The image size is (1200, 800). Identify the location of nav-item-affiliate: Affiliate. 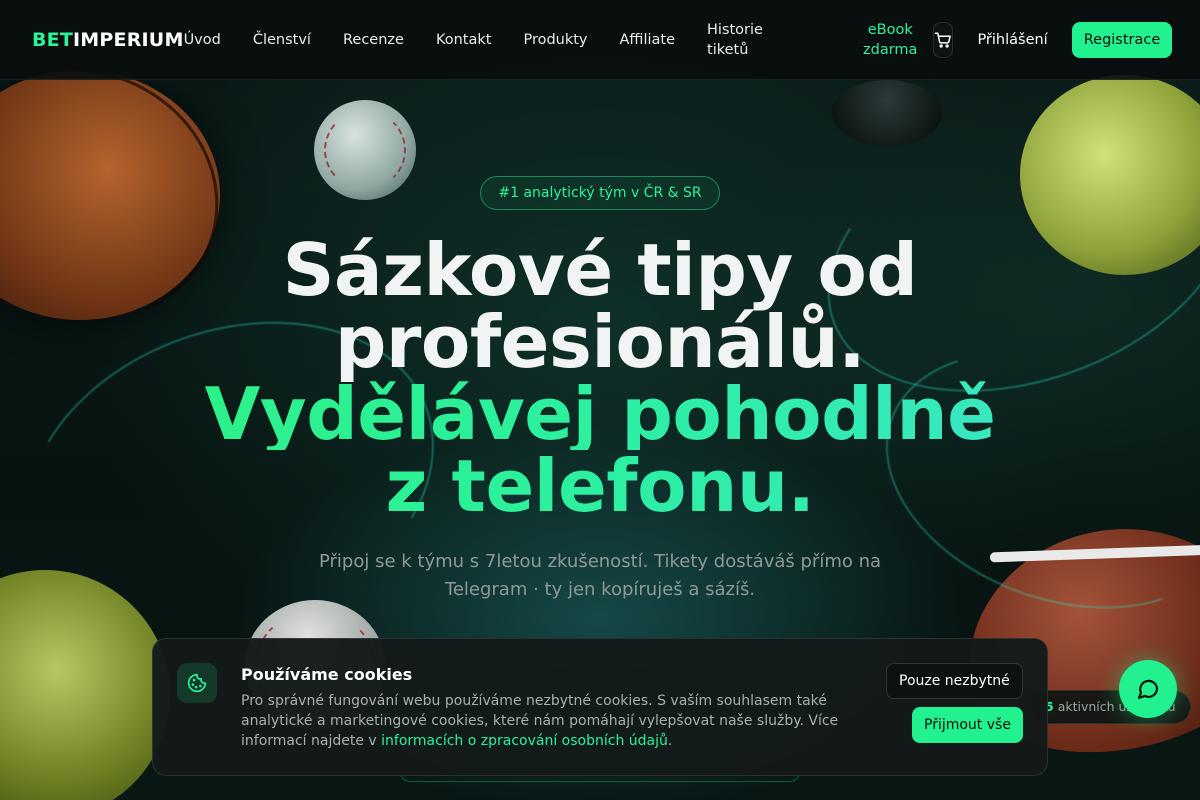
(648, 40).